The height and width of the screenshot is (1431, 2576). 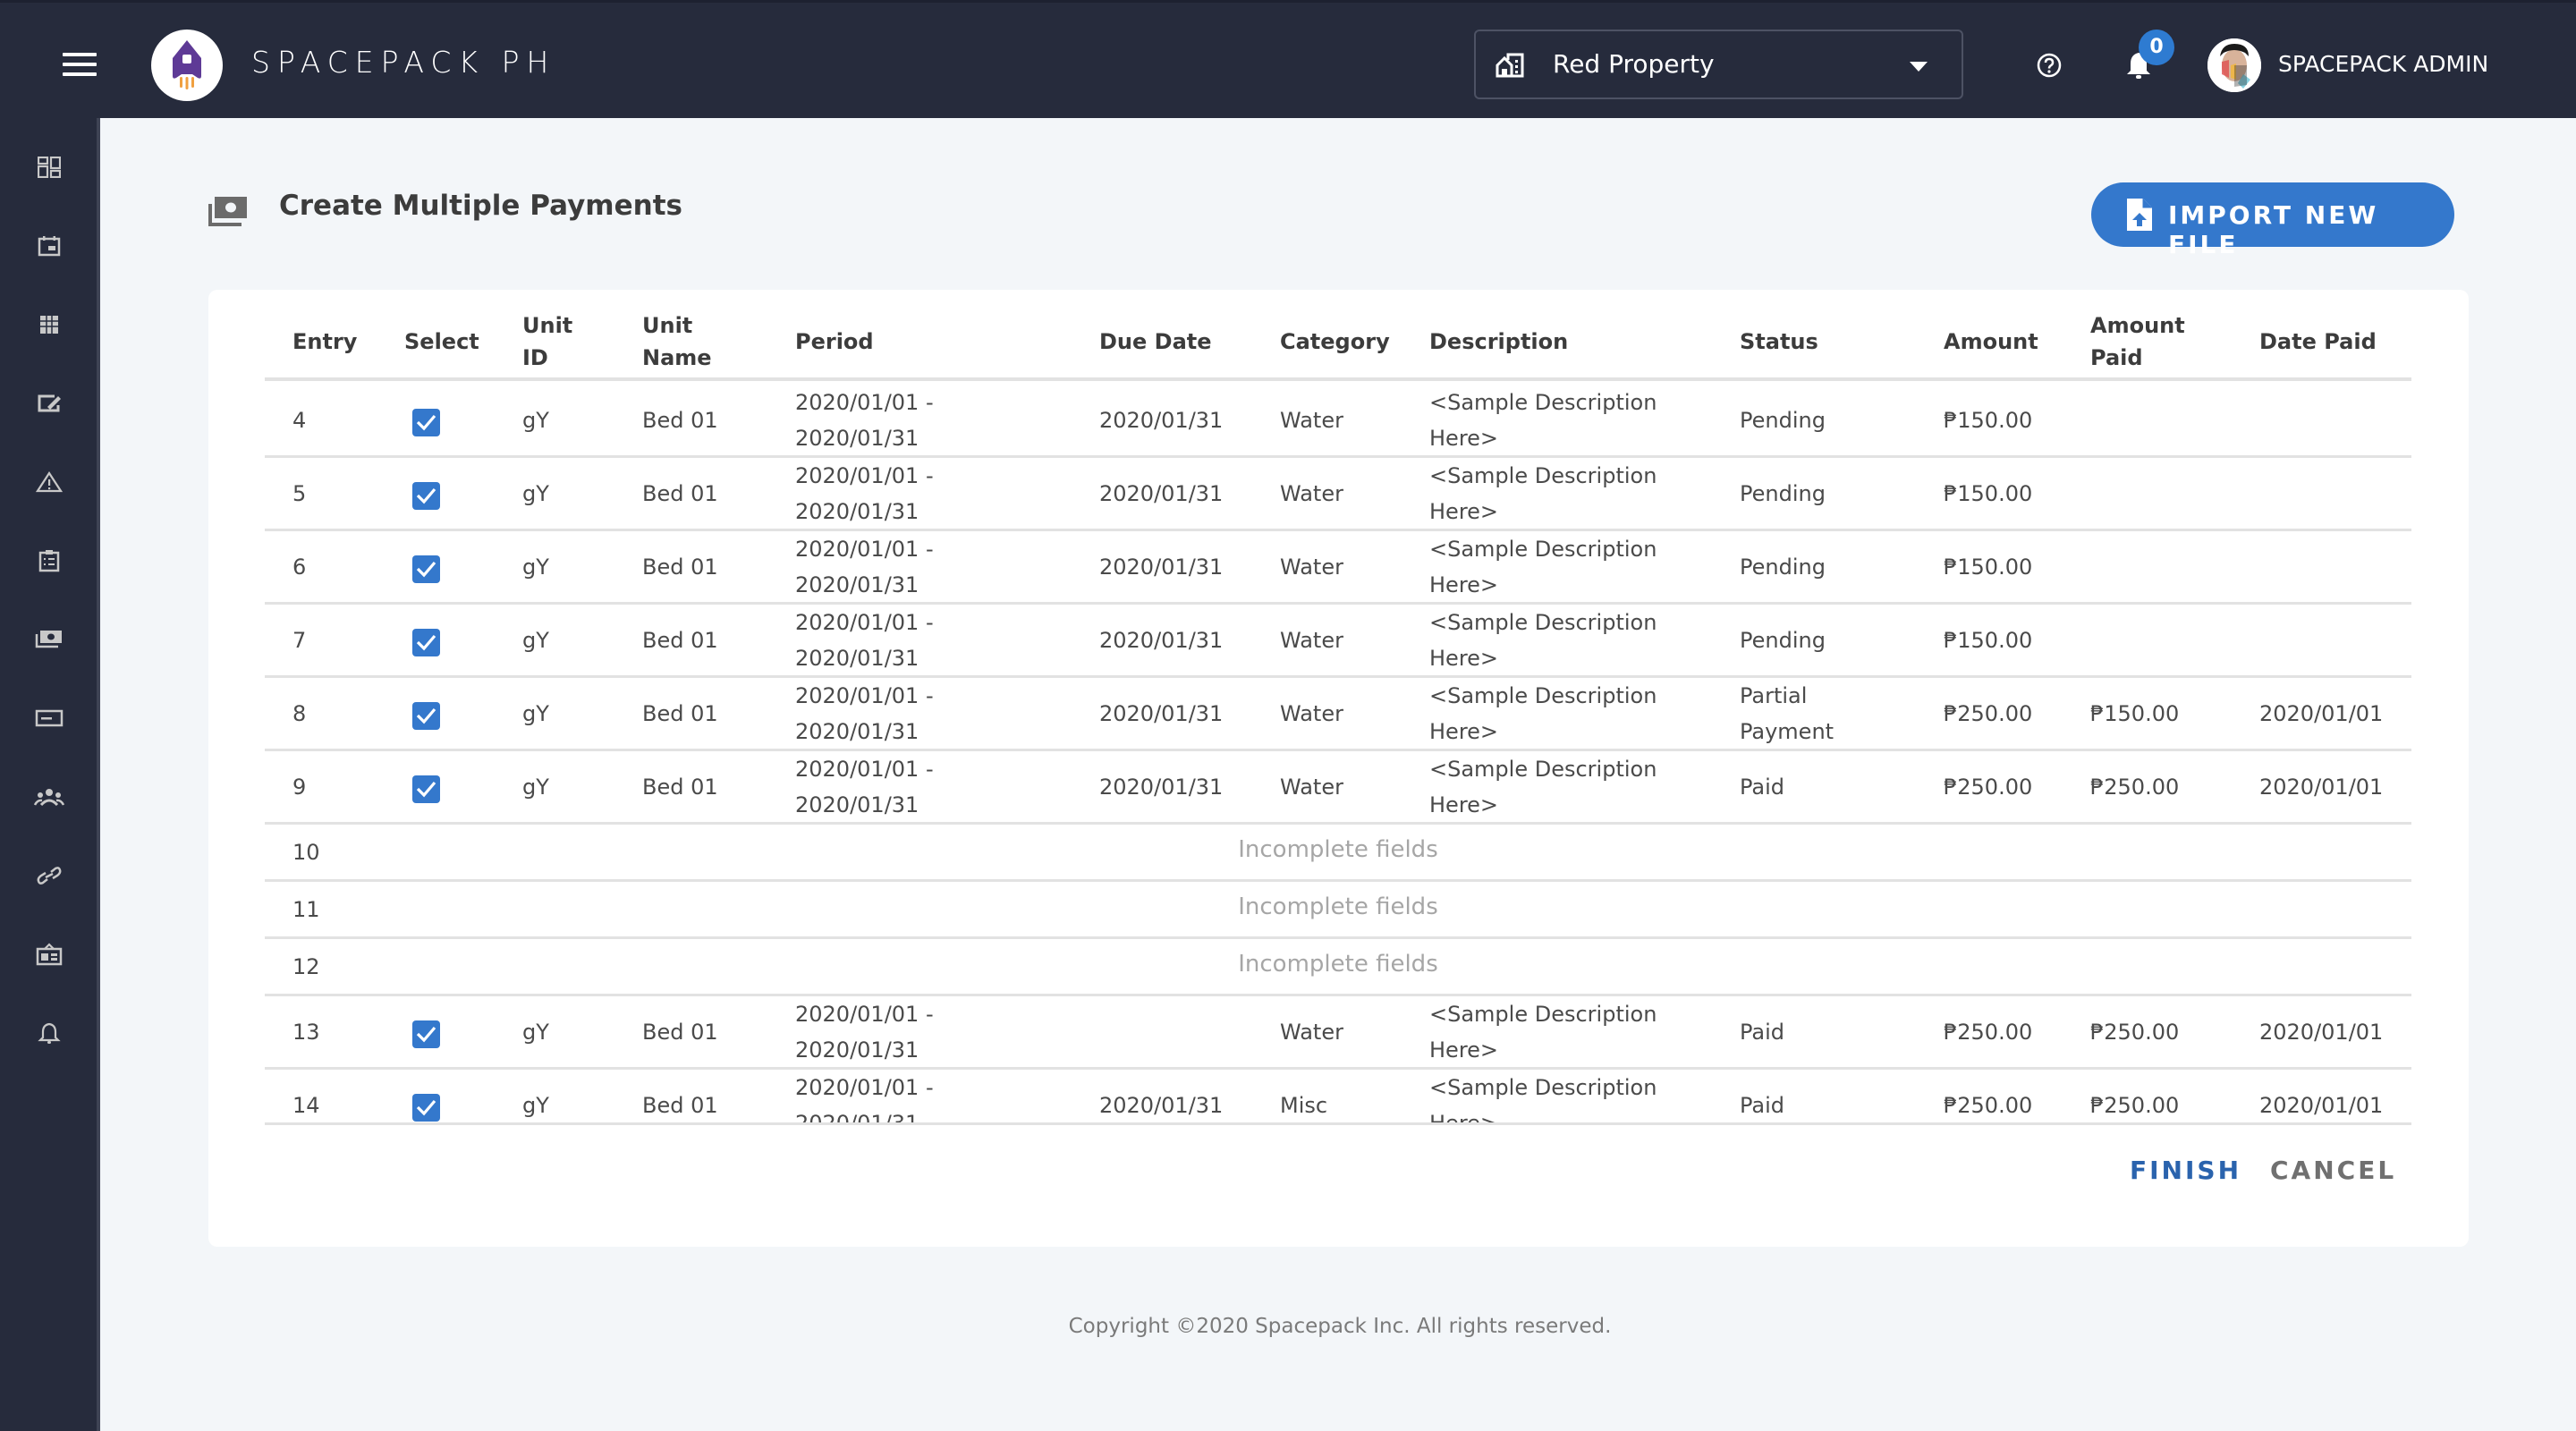 I want to click on help-icon, so click(x=2049, y=65).